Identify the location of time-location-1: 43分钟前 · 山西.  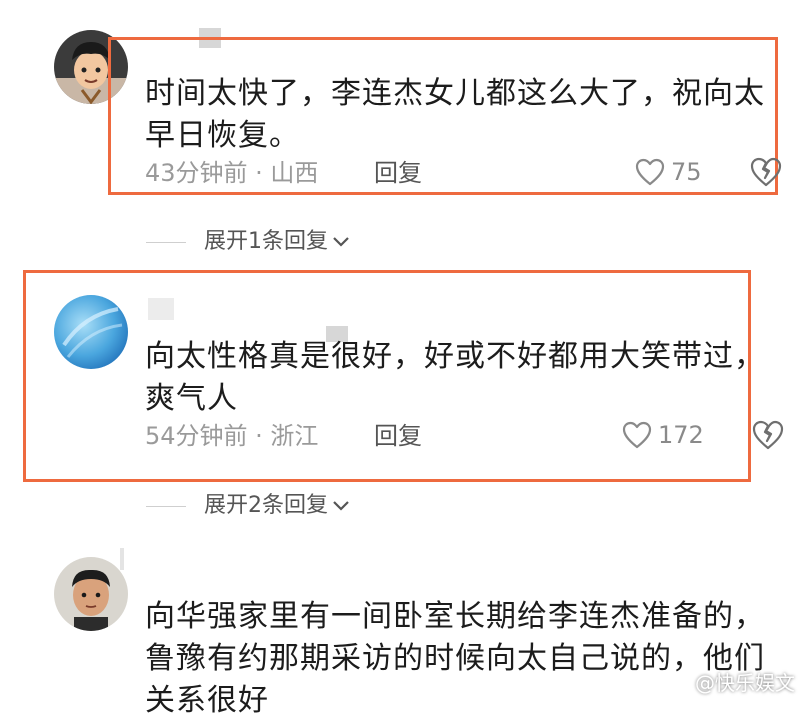
(232, 173).